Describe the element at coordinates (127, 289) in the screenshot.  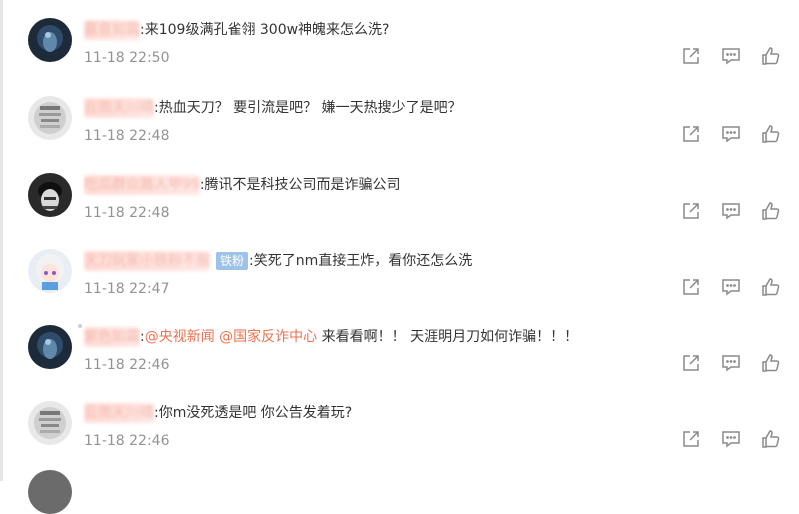
I see `comment-time: 11-18 22:47` at that location.